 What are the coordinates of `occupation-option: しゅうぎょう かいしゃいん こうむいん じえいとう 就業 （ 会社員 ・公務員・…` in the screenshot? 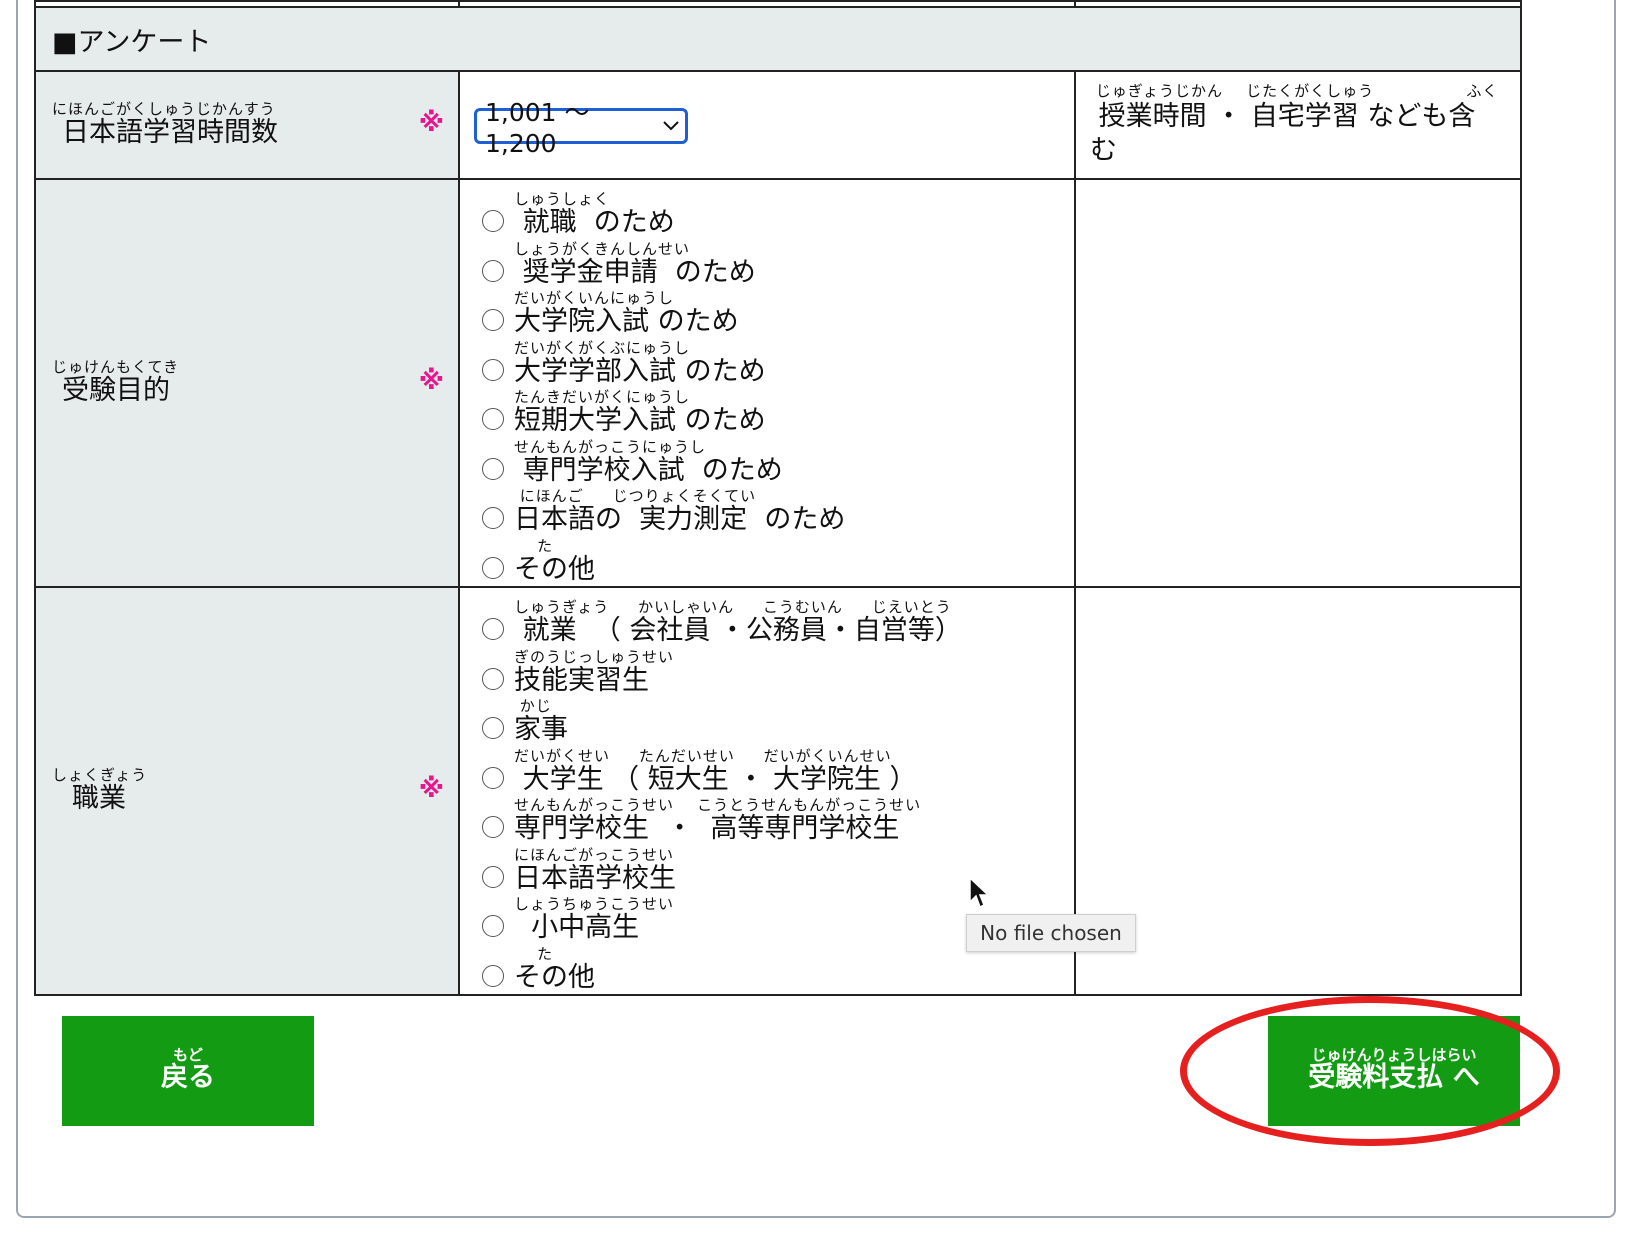 It's located at (778, 623).